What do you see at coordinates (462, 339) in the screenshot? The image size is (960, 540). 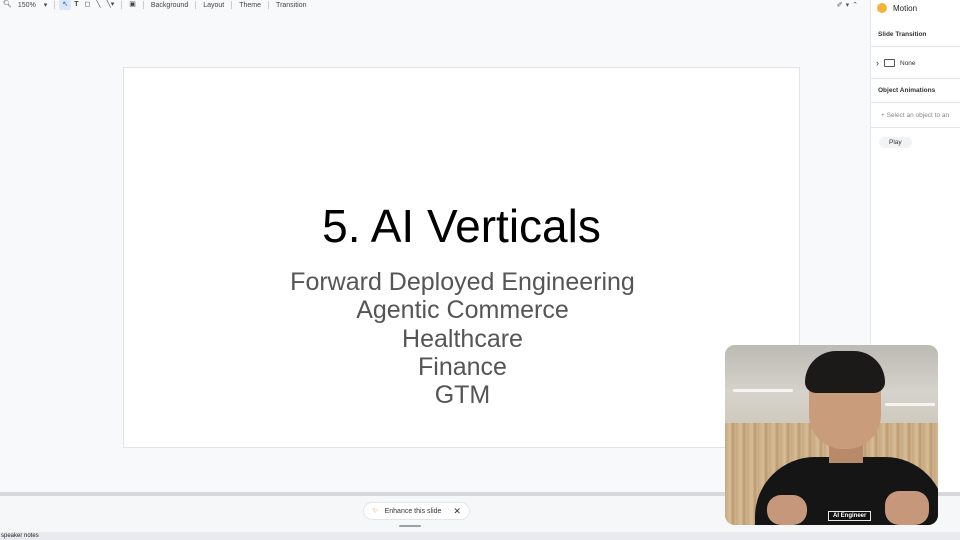 I see `slide-line: Healthcare` at bounding box center [462, 339].